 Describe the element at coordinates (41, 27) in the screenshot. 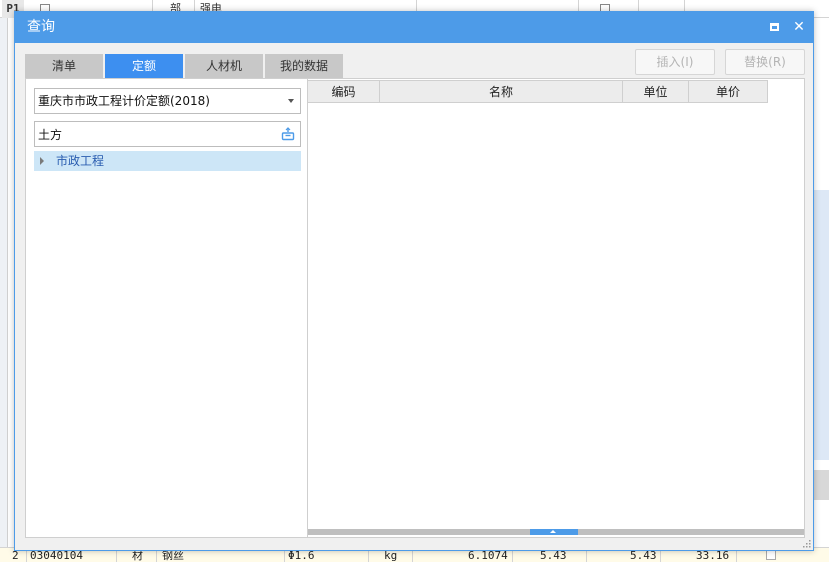

I see `dialog-title: 查询` at that location.